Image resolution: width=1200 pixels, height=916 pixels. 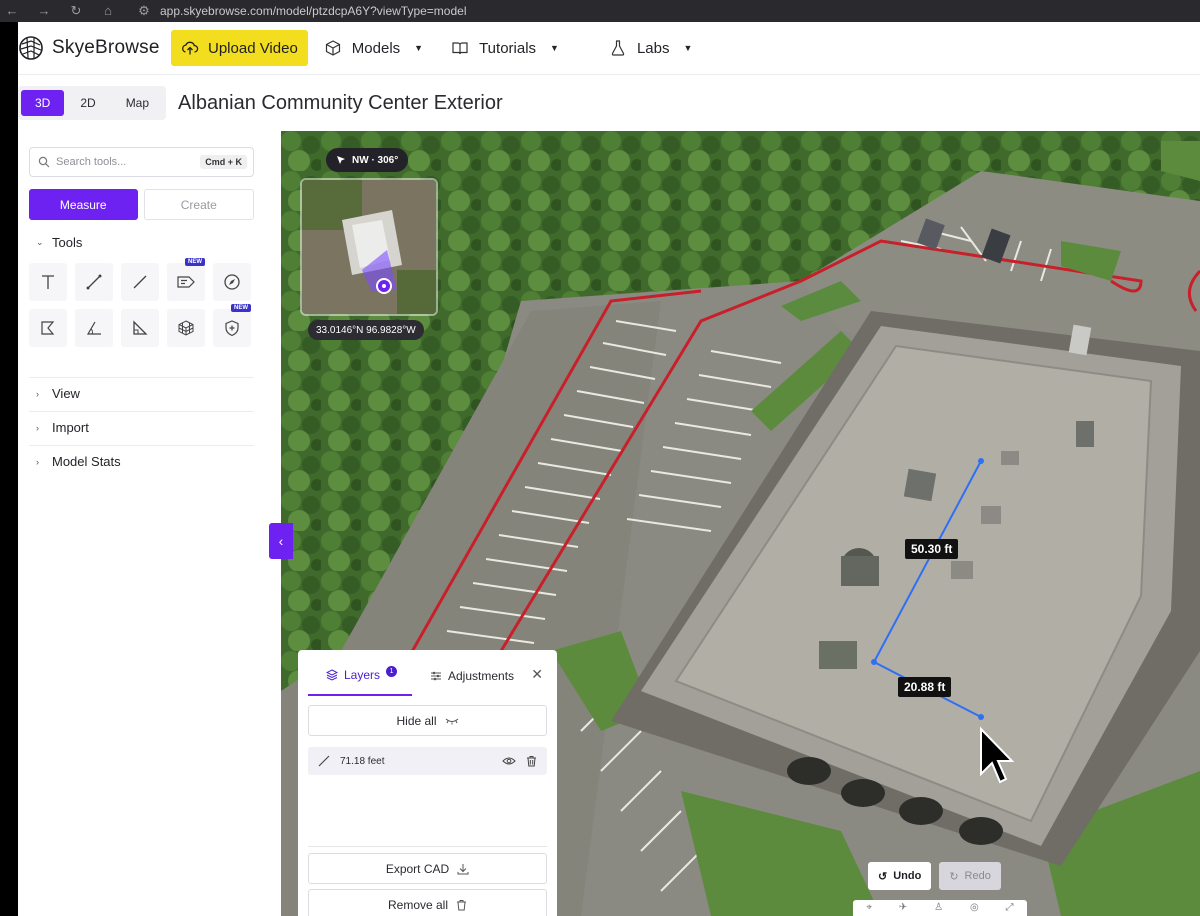 What do you see at coordinates (341, 160) in the screenshot?
I see `north-arrow-icon` at bounding box center [341, 160].